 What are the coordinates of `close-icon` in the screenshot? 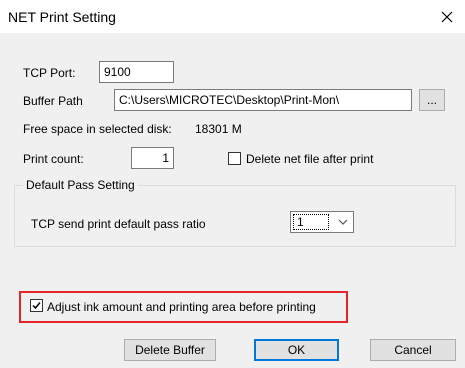 It's located at (447, 17).